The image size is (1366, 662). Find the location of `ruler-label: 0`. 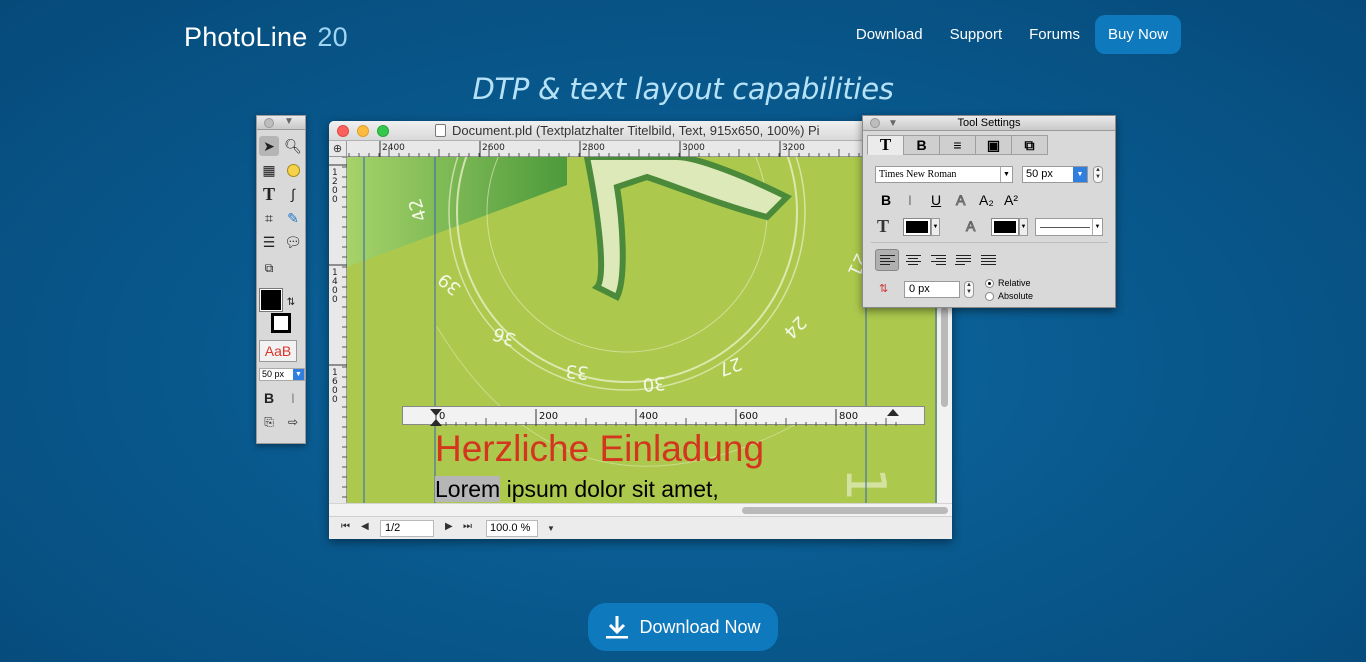

ruler-label: 0 is located at coordinates (335, 200).